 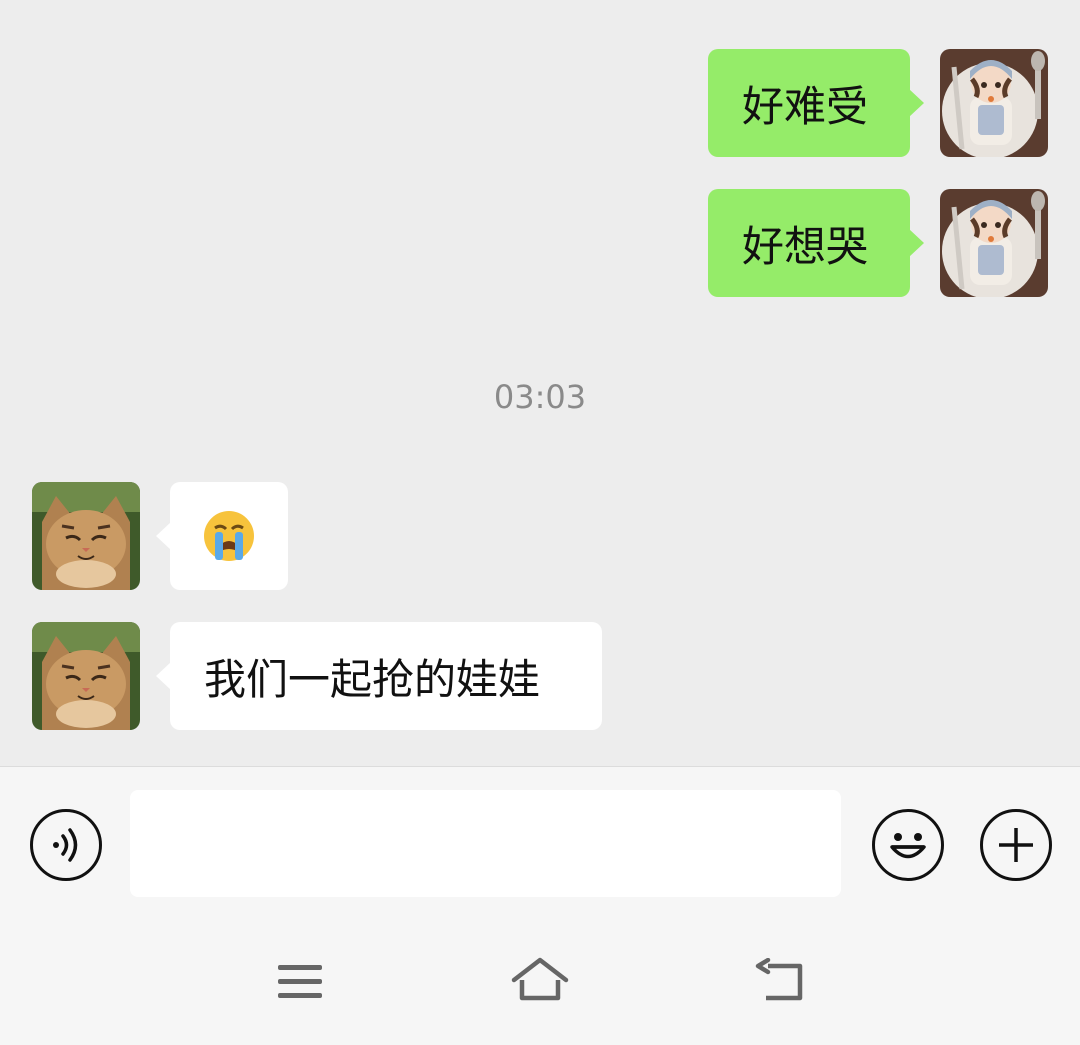 I want to click on back-button, so click(x=780, y=981).